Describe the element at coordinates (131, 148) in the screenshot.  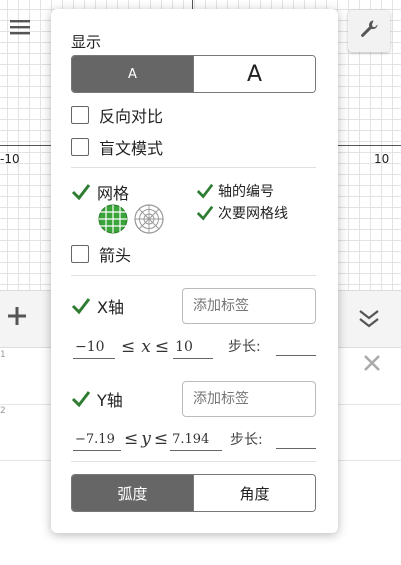
I see `checkbox-label: 盲文模式` at that location.